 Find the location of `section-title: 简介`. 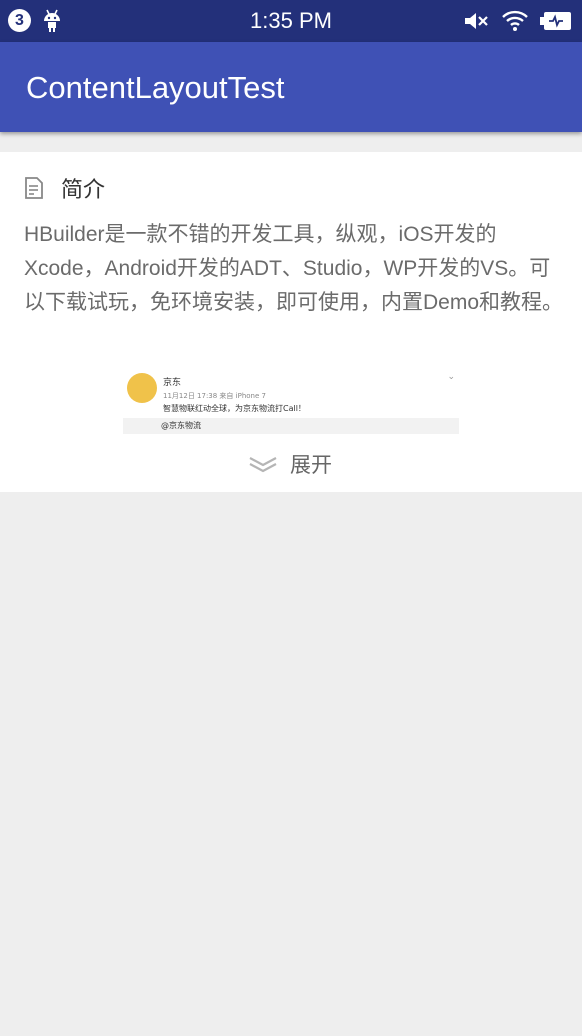

section-title: 简介 is located at coordinates (83, 190).